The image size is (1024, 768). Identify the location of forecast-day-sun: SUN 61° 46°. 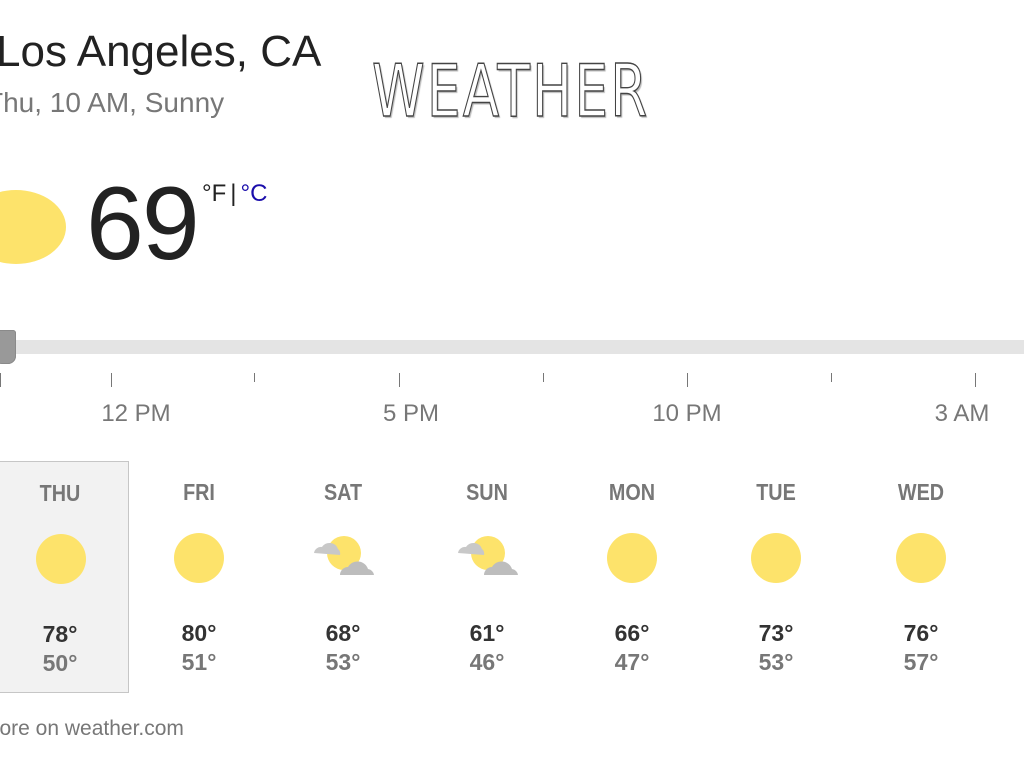
(487, 577).